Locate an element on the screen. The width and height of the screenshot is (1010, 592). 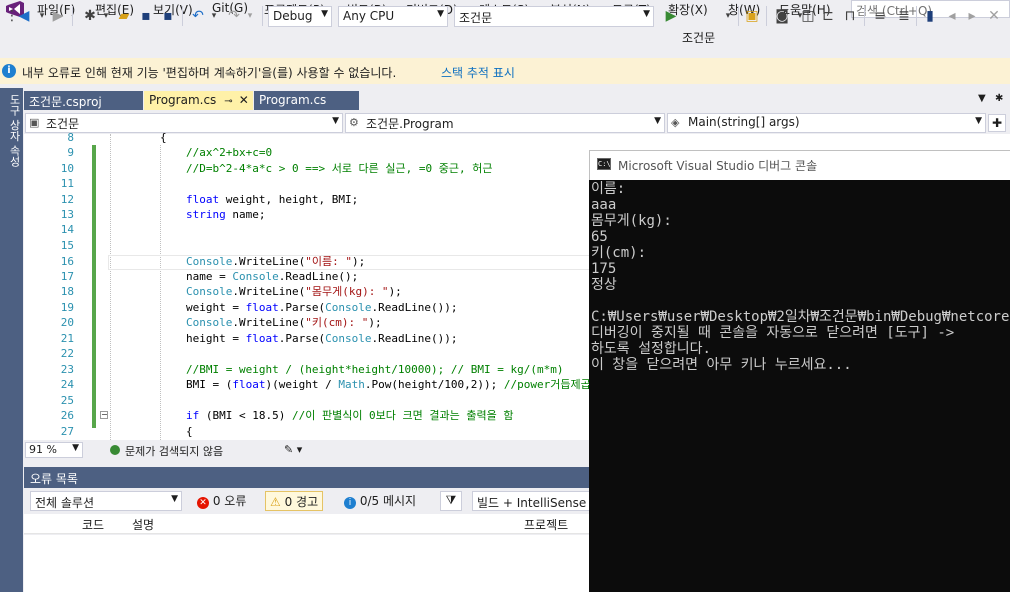
settings-gear-icon: ✱ is located at coordinates (999, 98).